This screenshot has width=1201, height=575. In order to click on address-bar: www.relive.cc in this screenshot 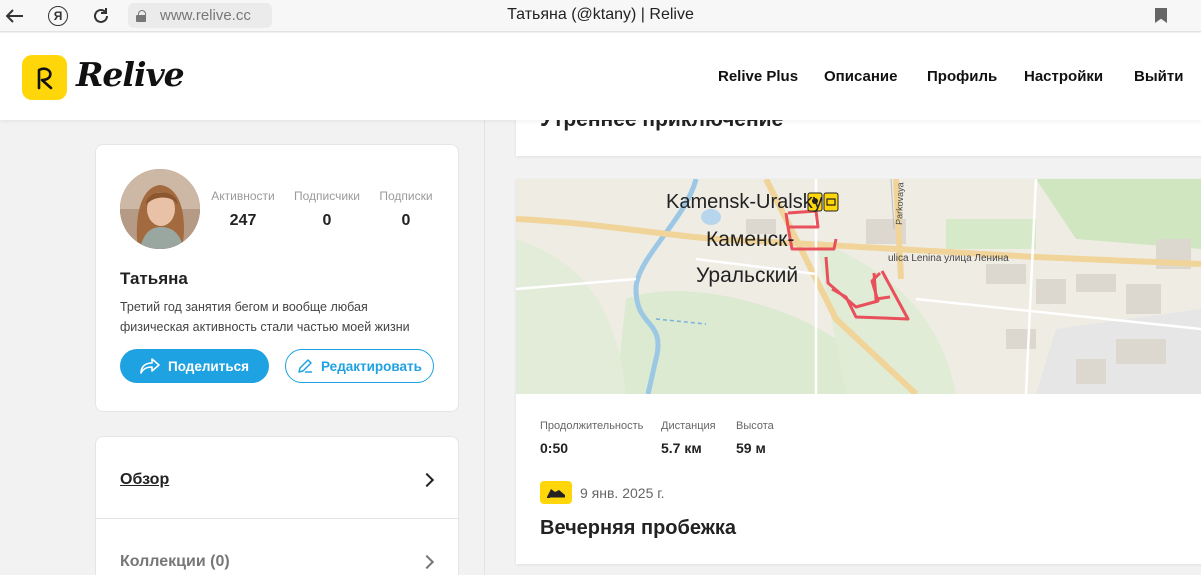, I will do `click(200, 15)`.